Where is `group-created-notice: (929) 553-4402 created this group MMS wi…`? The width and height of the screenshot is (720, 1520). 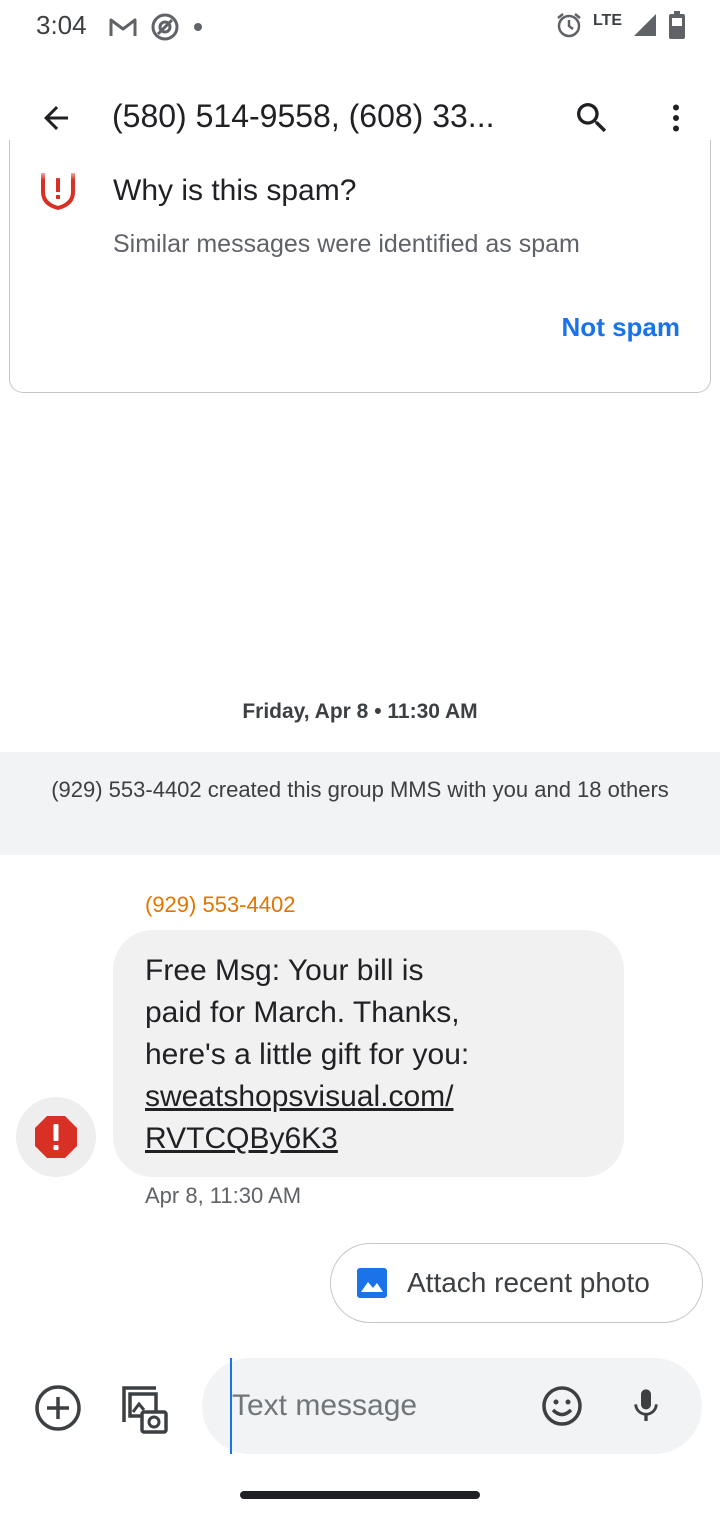 group-created-notice: (929) 553-4402 created this group MMS wi… is located at coordinates (360, 803).